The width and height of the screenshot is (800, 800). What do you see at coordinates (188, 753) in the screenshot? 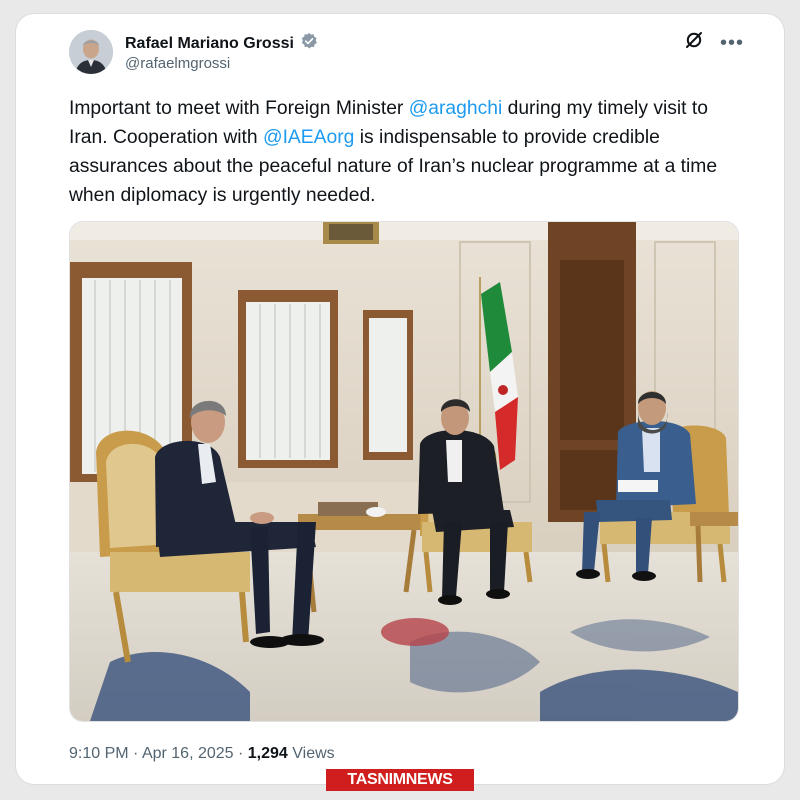
I see `tweet-date: Apr 16, 2025` at bounding box center [188, 753].